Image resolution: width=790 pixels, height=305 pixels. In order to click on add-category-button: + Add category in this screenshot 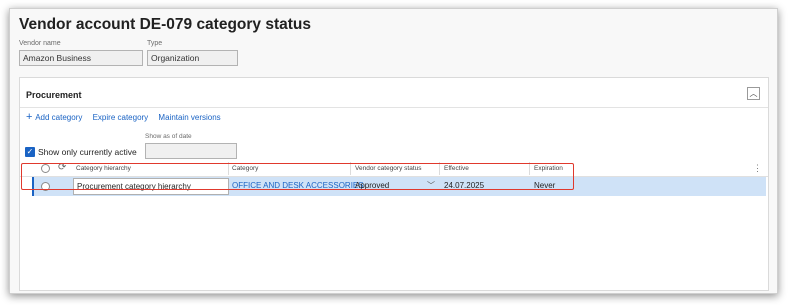, I will do `click(54, 117)`.